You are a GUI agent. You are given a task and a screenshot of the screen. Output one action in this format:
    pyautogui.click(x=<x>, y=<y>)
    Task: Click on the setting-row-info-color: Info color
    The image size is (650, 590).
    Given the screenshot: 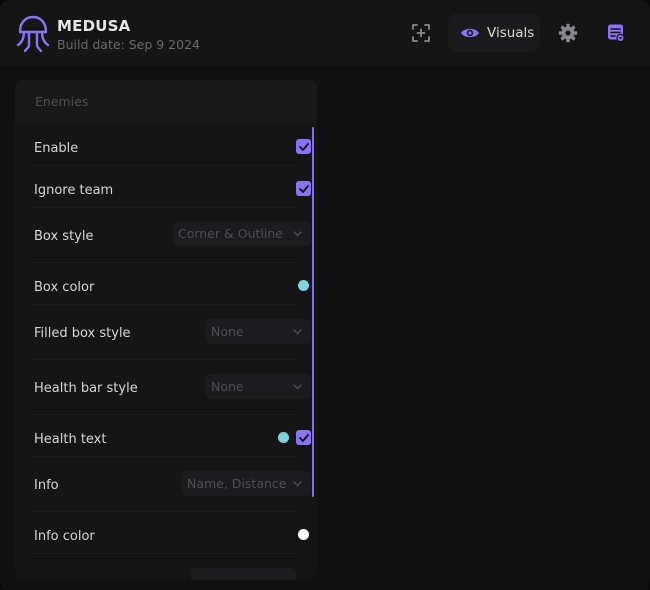 What is the action you would take?
    pyautogui.click(x=169, y=532)
    